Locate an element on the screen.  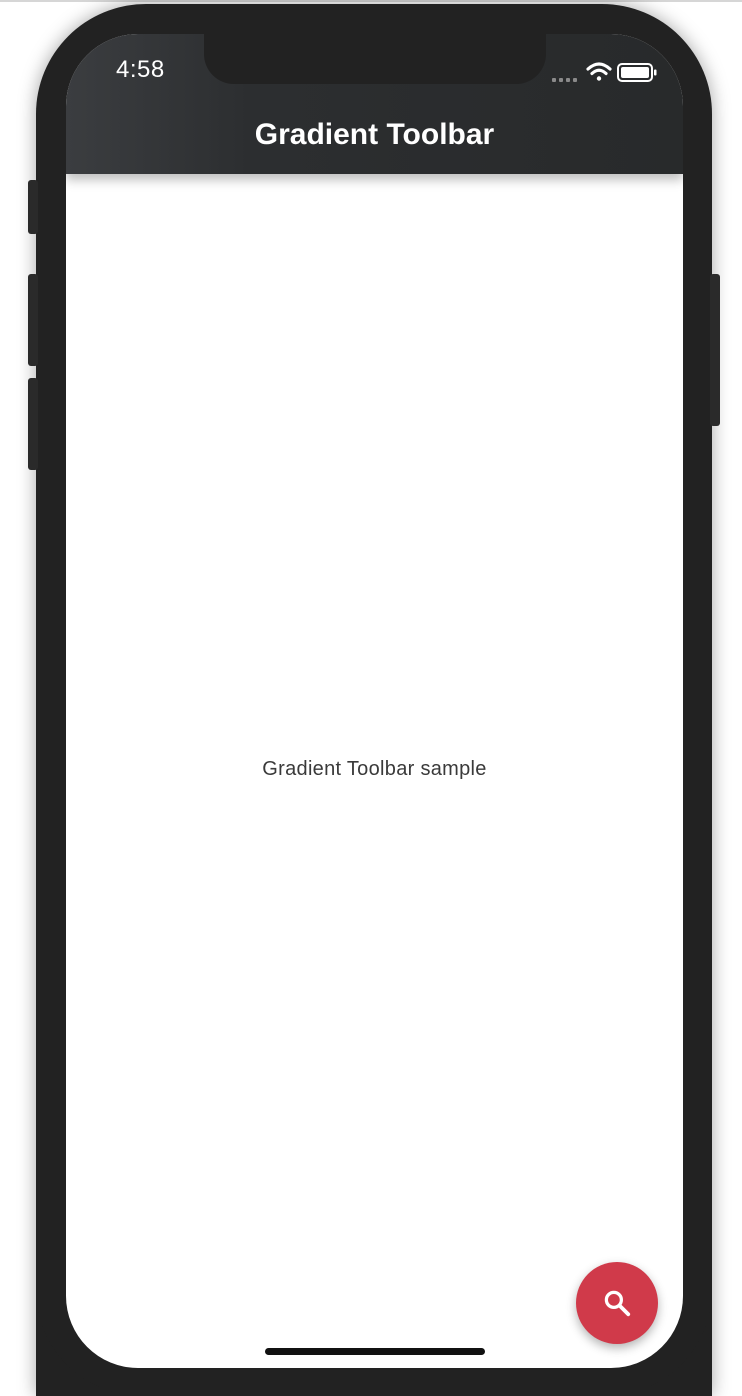
search-icon is located at coordinates (617, 1303).